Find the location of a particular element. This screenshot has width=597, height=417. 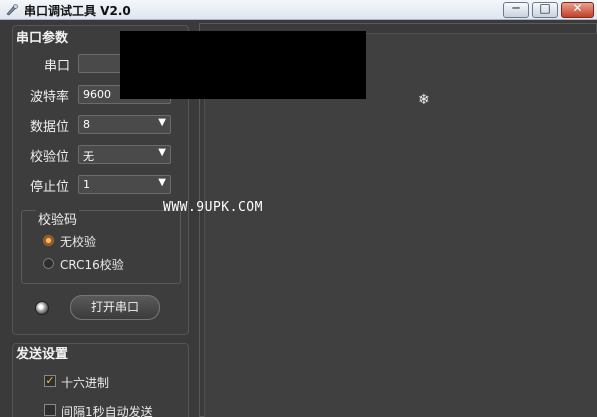

close-button: ✕ is located at coordinates (577, 9).